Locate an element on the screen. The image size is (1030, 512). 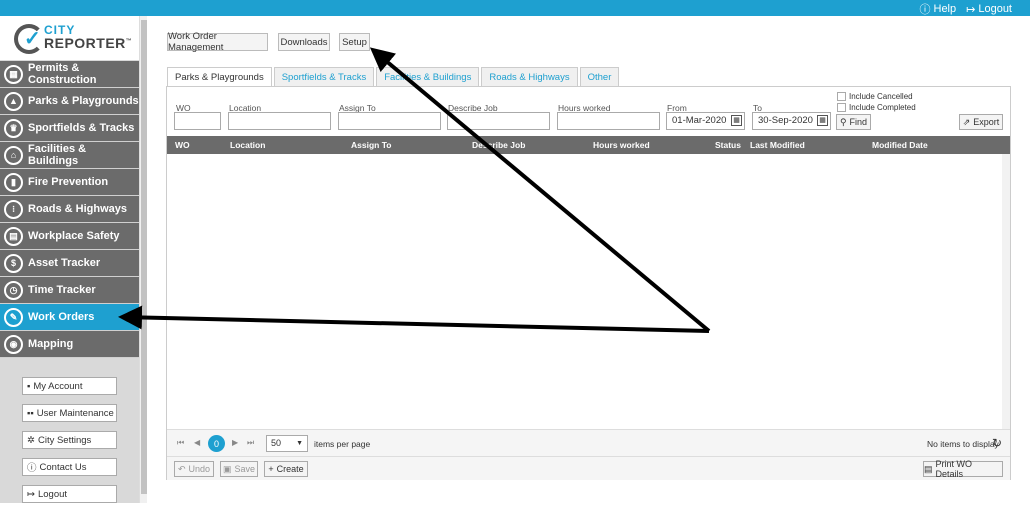
tab-label: Setup is located at coordinates (354, 42).